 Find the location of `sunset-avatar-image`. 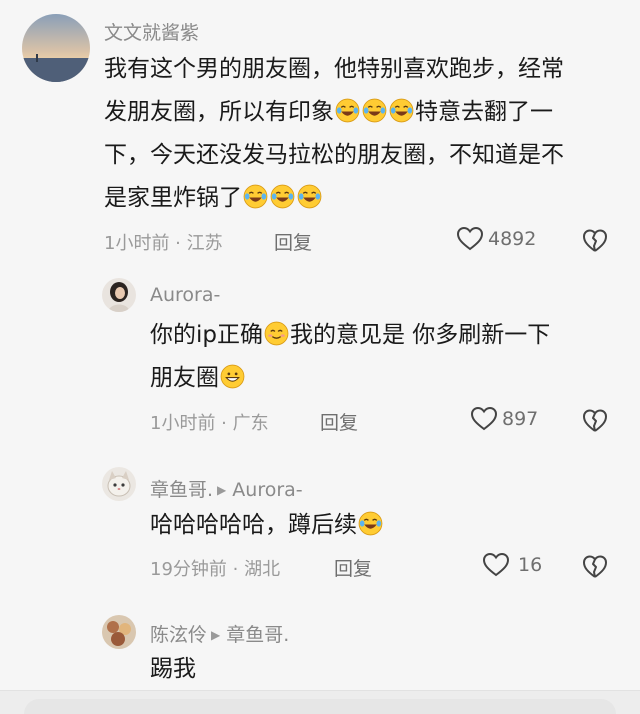

sunset-avatar-image is located at coordinates (56, 48).